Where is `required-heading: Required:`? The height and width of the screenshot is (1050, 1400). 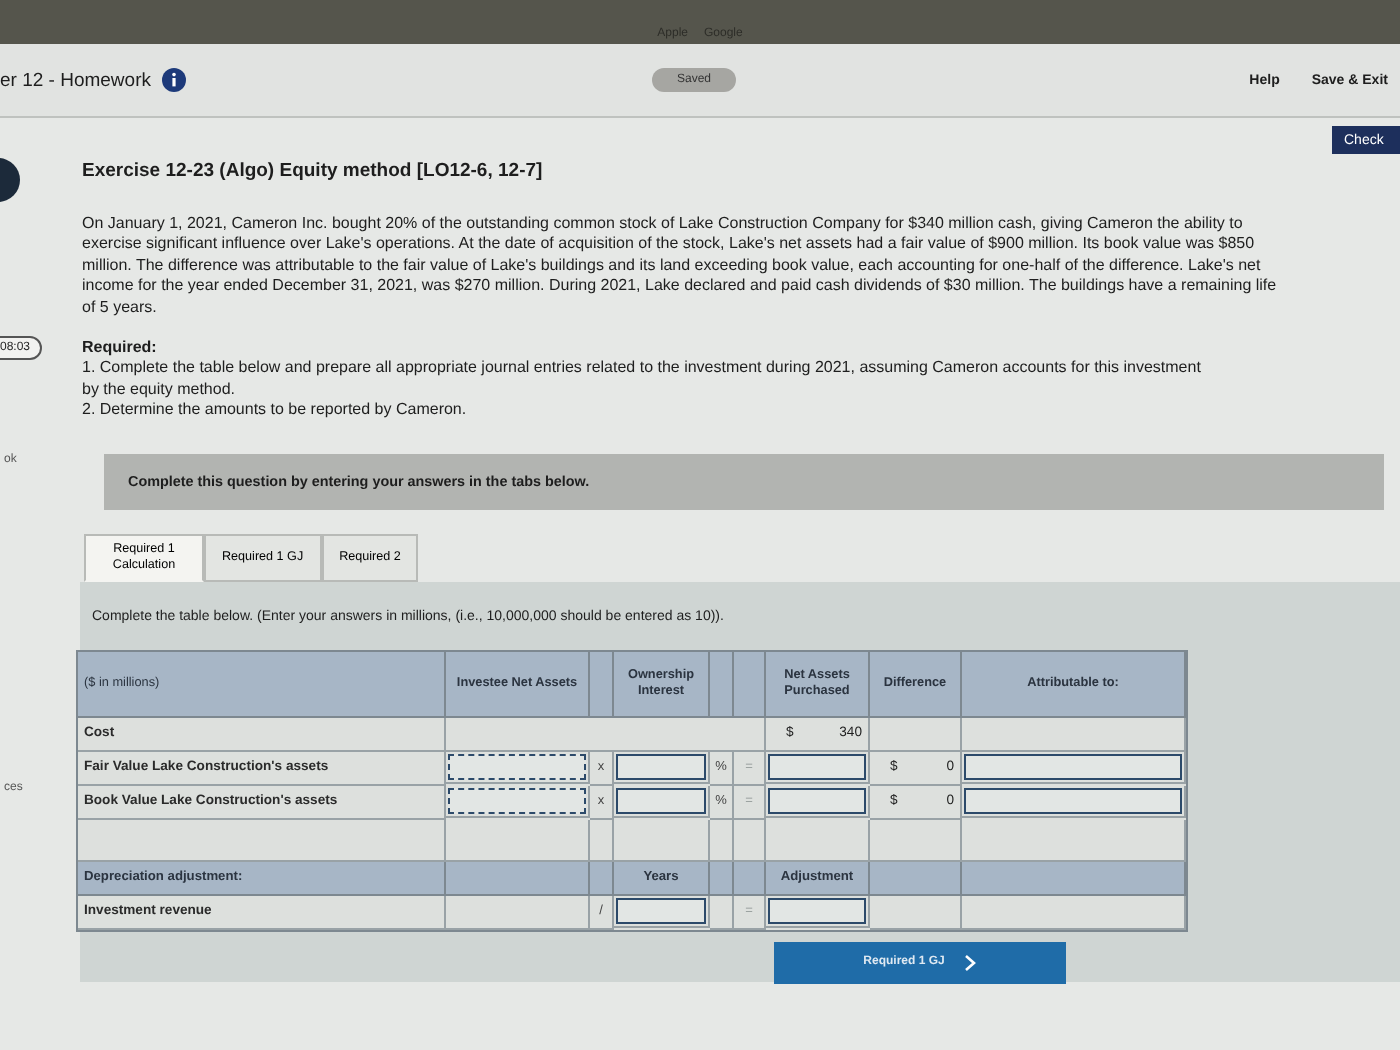 required-heading: Required: is located at coordinates (120, 348).